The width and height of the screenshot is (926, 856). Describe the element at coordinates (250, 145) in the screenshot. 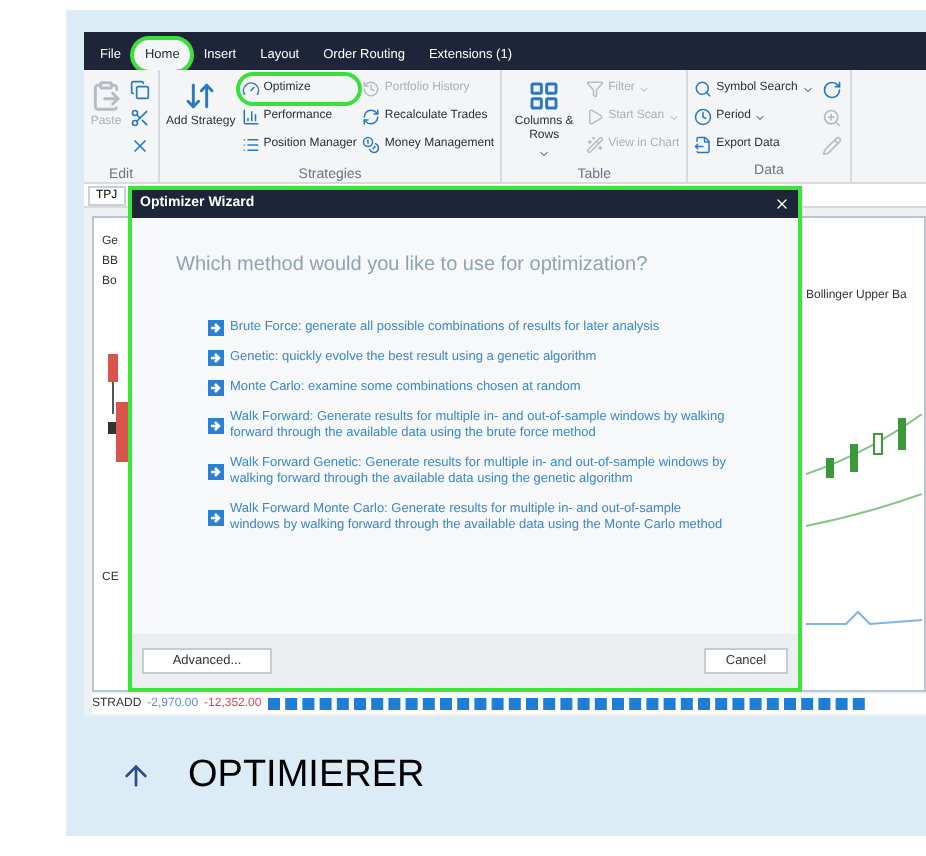

I see `list-icon` at that location.